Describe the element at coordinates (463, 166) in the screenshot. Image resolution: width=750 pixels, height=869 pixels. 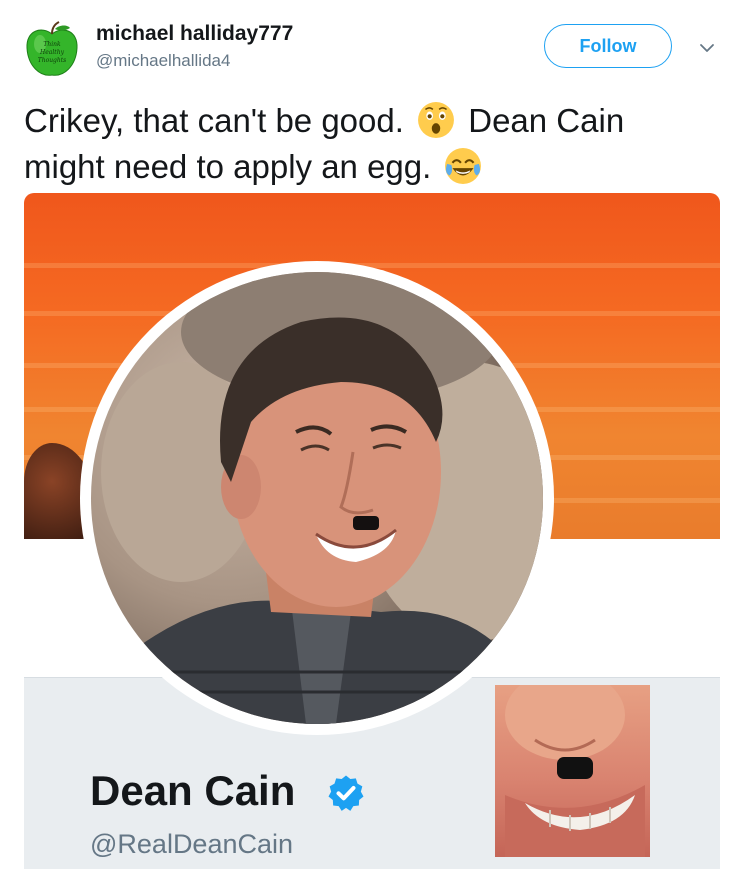
I see `face-with-tears-of-joy-emoji` at that location.